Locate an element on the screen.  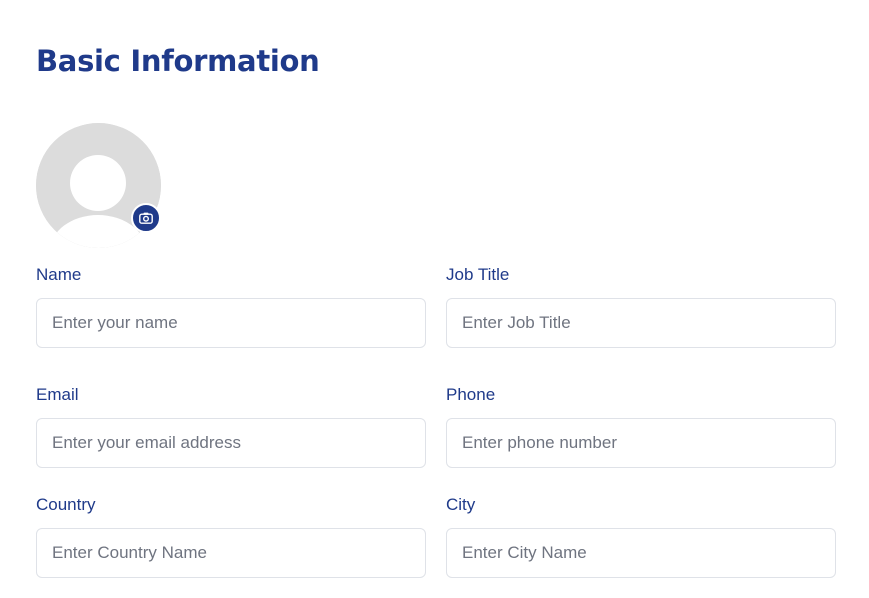
upload-photo-button is located at coordinates (146, 218).